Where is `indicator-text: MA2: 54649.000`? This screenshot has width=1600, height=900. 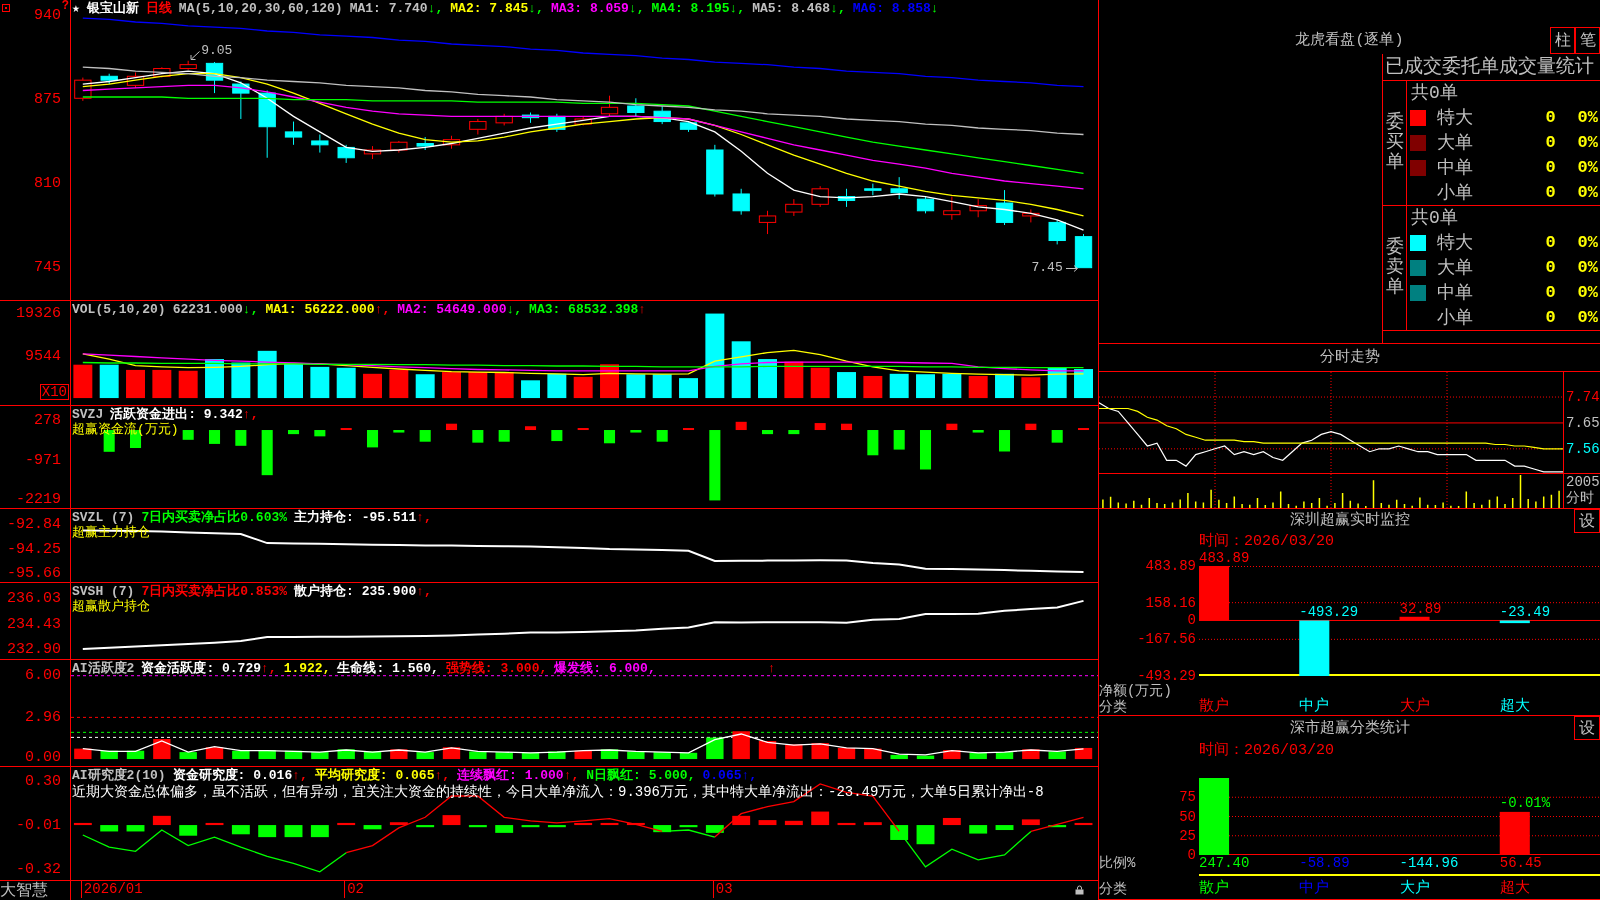
indicator-text: MA2: 54649.000 is located at coordinates (452, 309).